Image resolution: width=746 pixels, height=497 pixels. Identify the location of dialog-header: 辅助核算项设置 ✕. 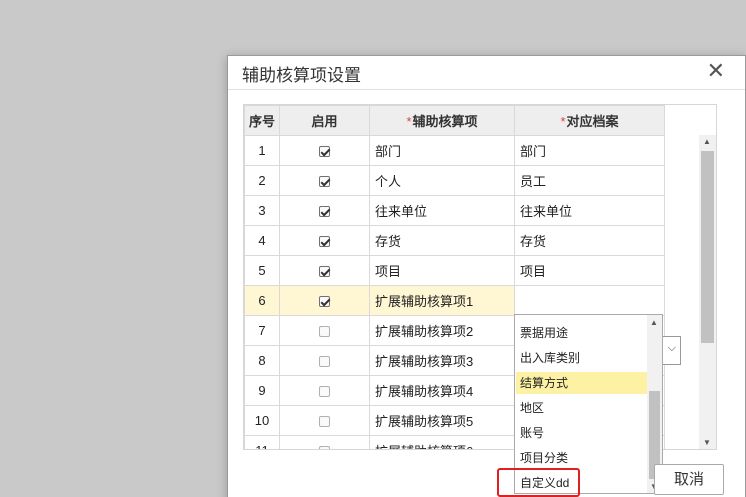
(486, 73).